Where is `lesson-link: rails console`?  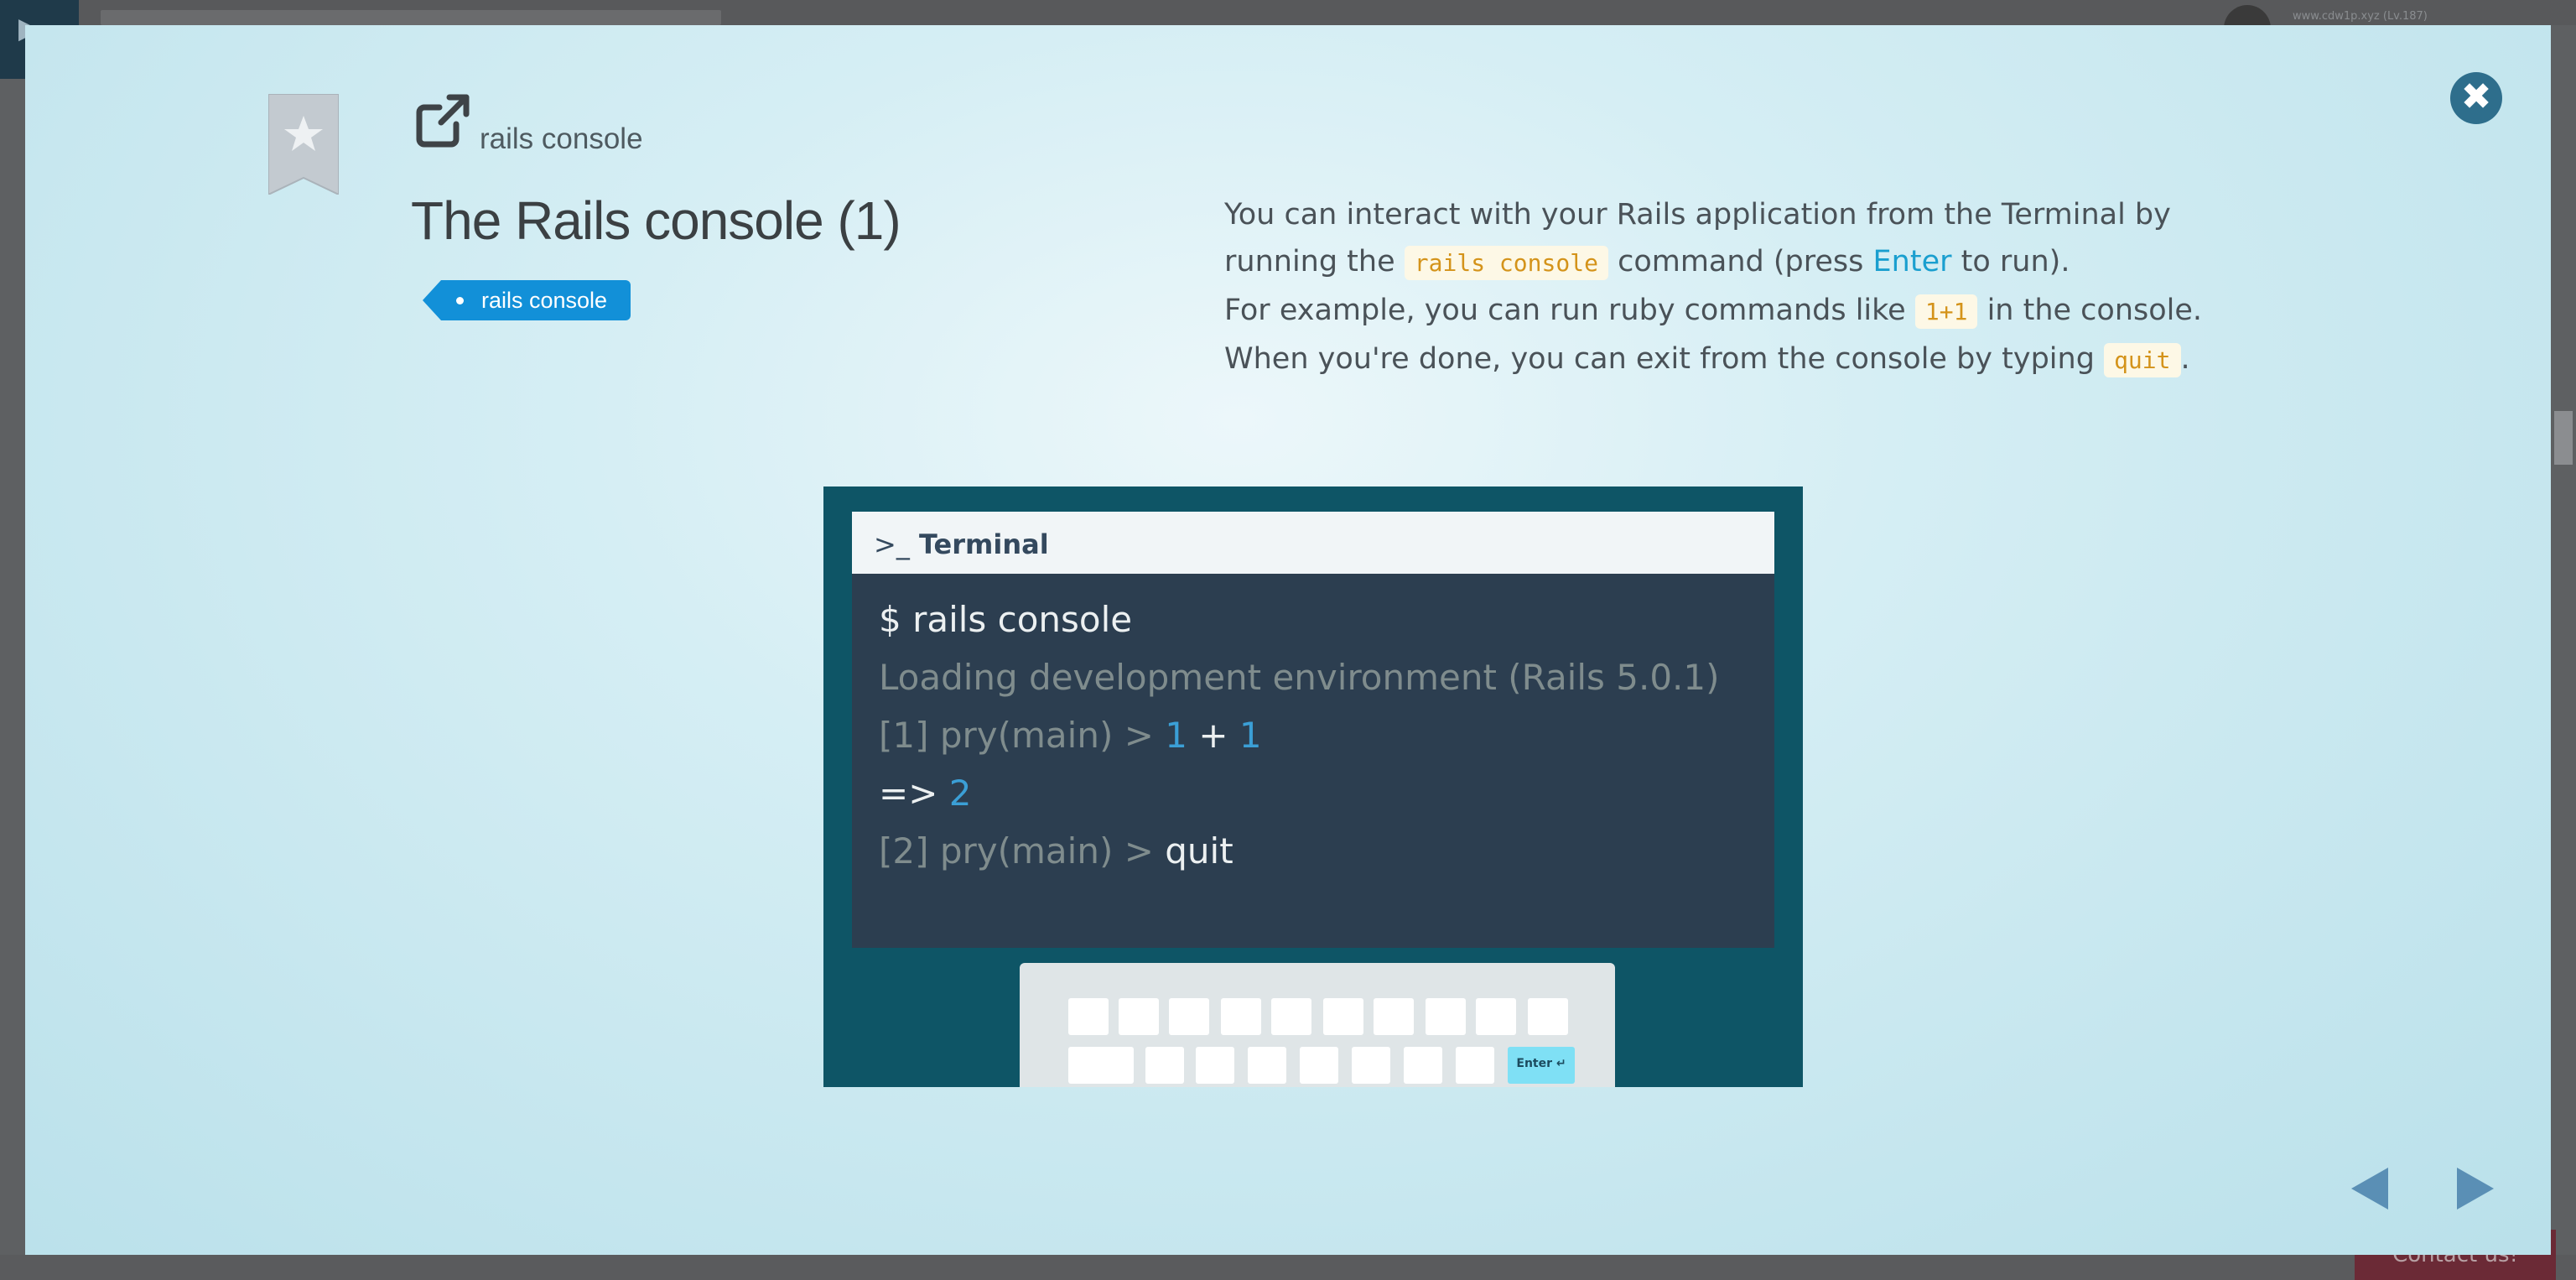 lesson-link: rails console is located at coordinates (561, 139).